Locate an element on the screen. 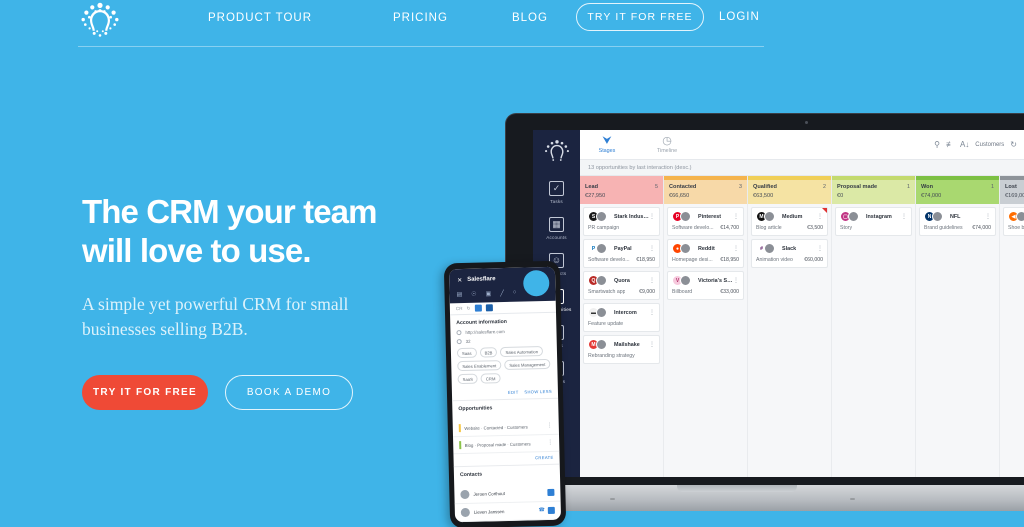 This screenshot has height=527, width=1024. column-amount: €27,950 is located at coordinates (595, 195).